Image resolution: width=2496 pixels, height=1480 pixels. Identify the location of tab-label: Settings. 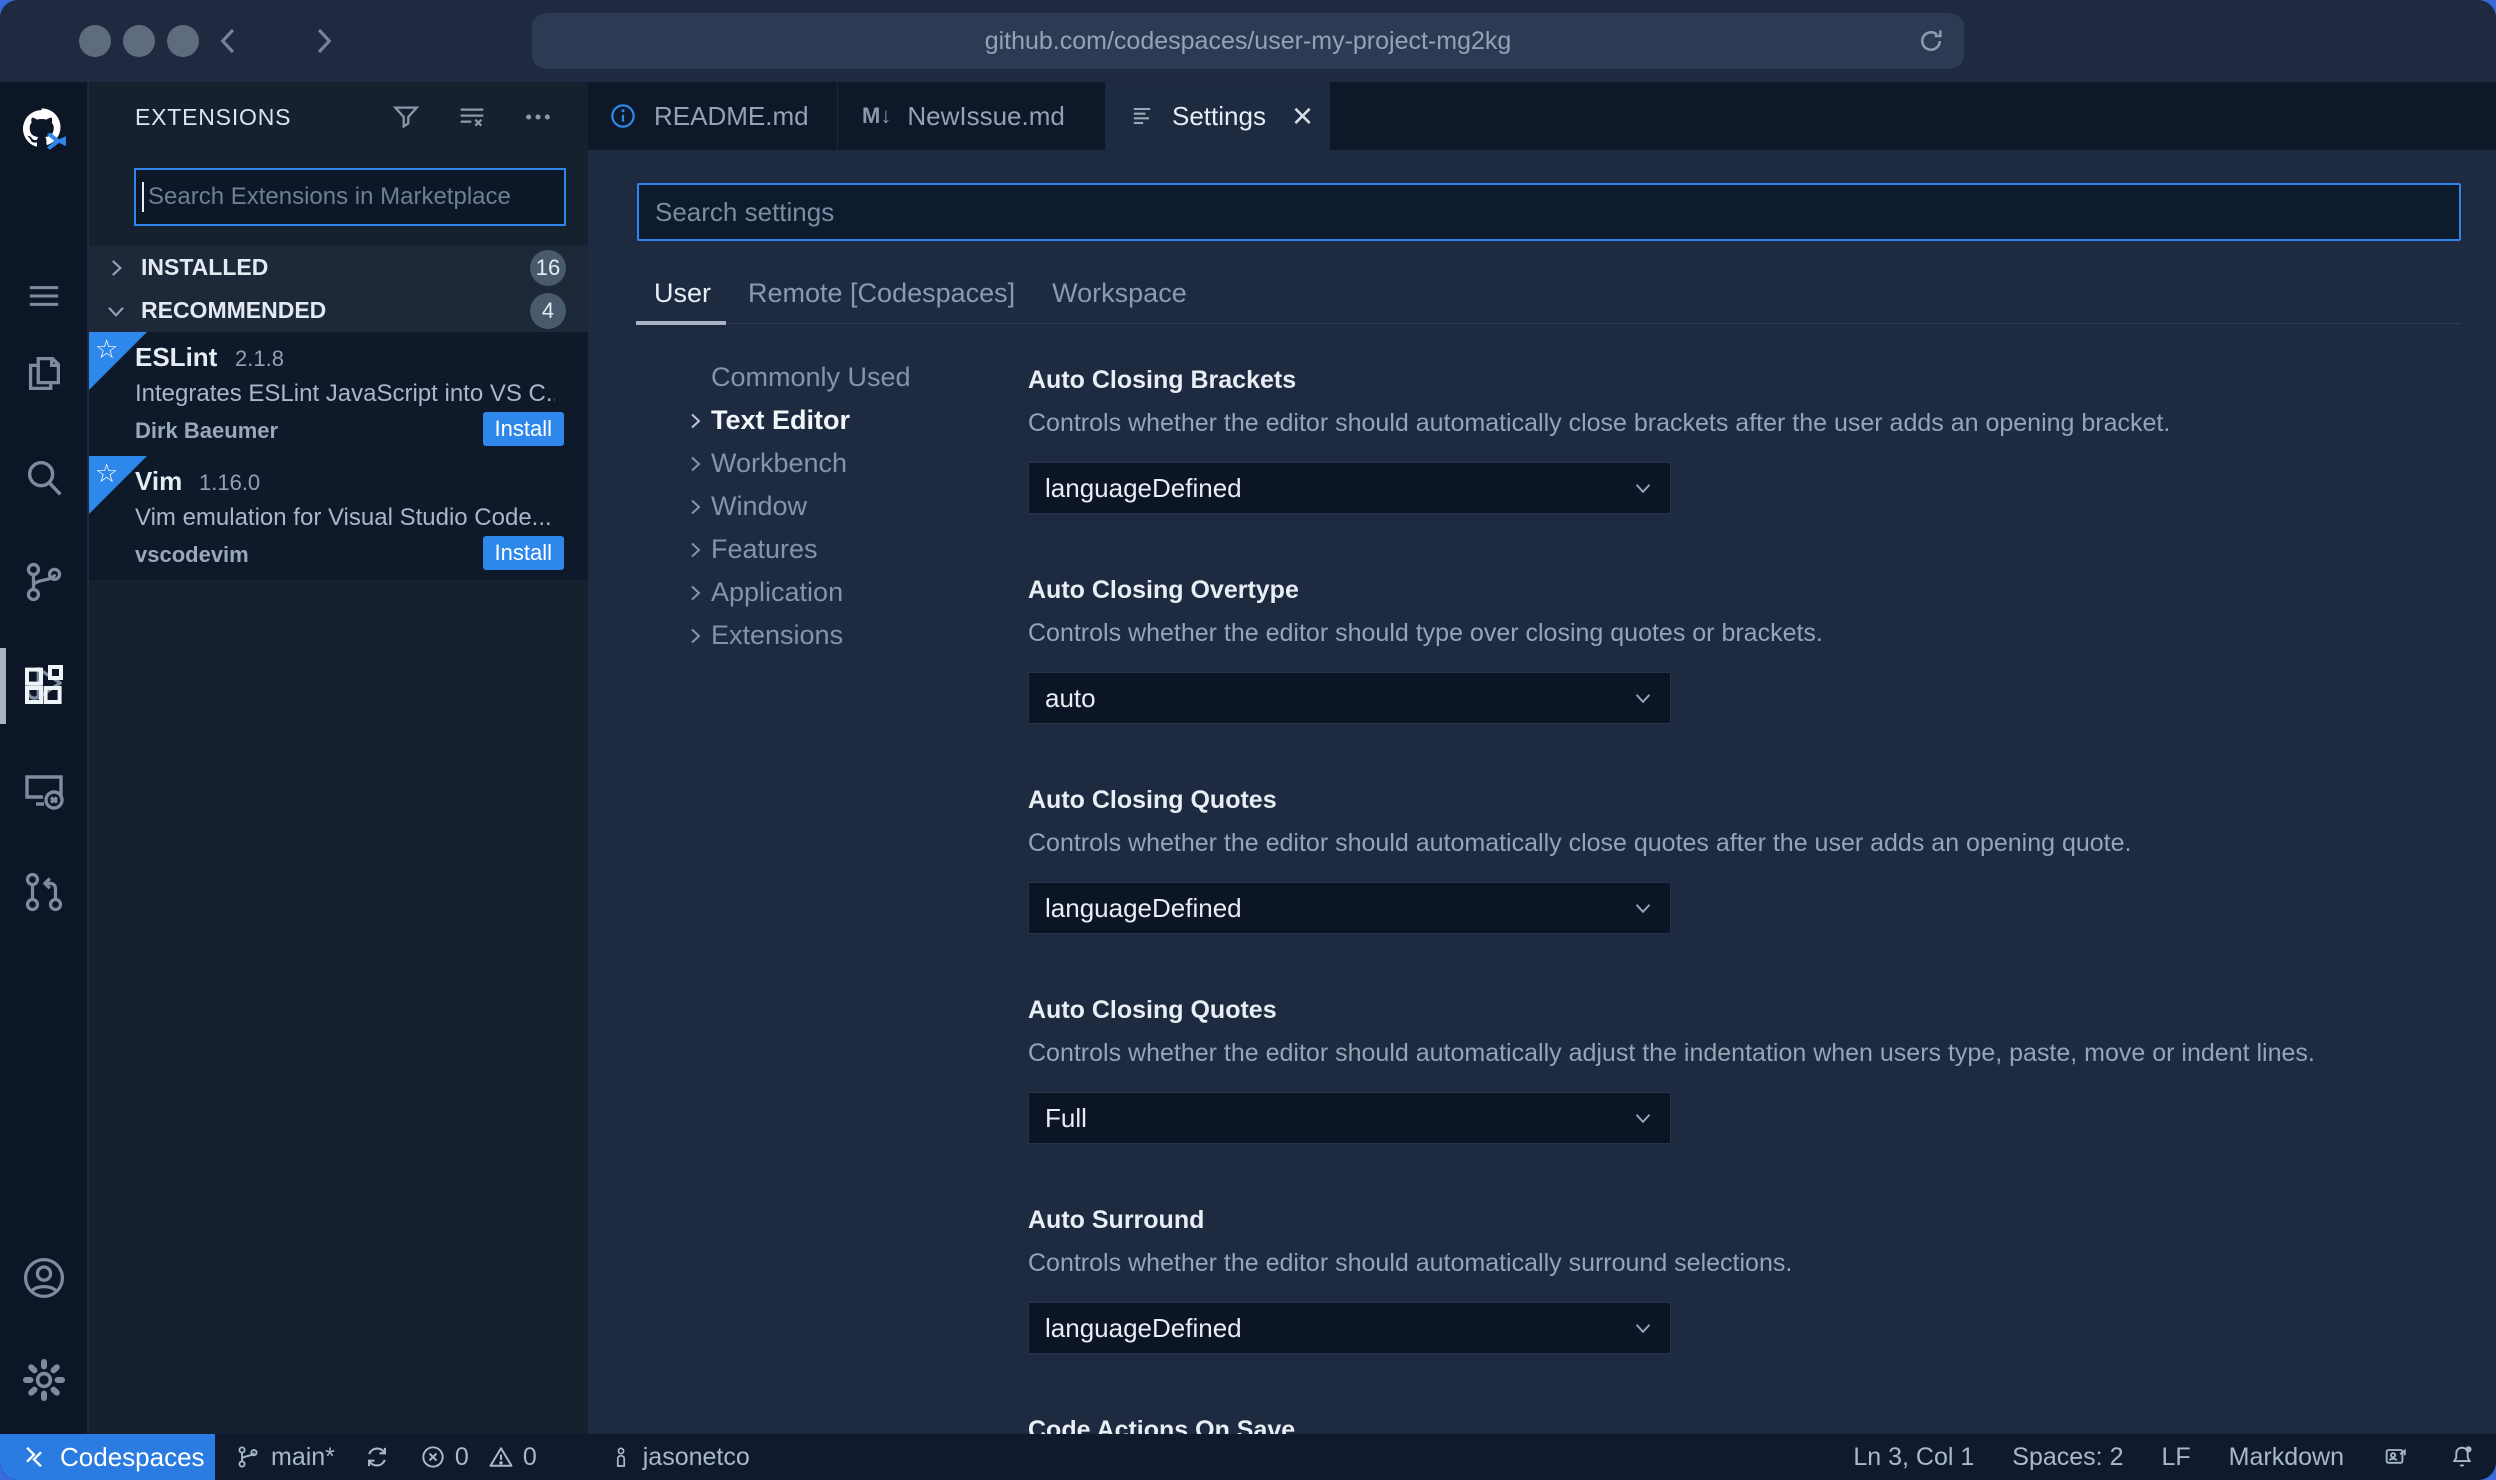
(1219, 115).